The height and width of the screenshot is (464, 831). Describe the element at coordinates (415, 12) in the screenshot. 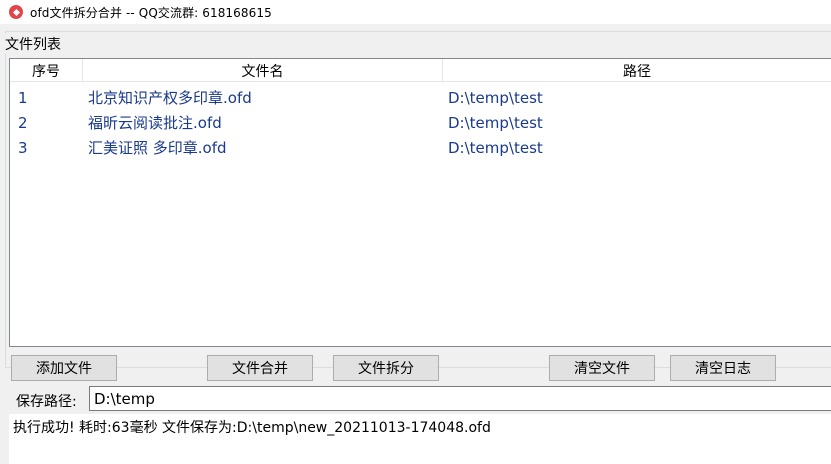

I see `title-bar: ofd文件拆分合并 -- QQ交流群: 618168615` at that location.